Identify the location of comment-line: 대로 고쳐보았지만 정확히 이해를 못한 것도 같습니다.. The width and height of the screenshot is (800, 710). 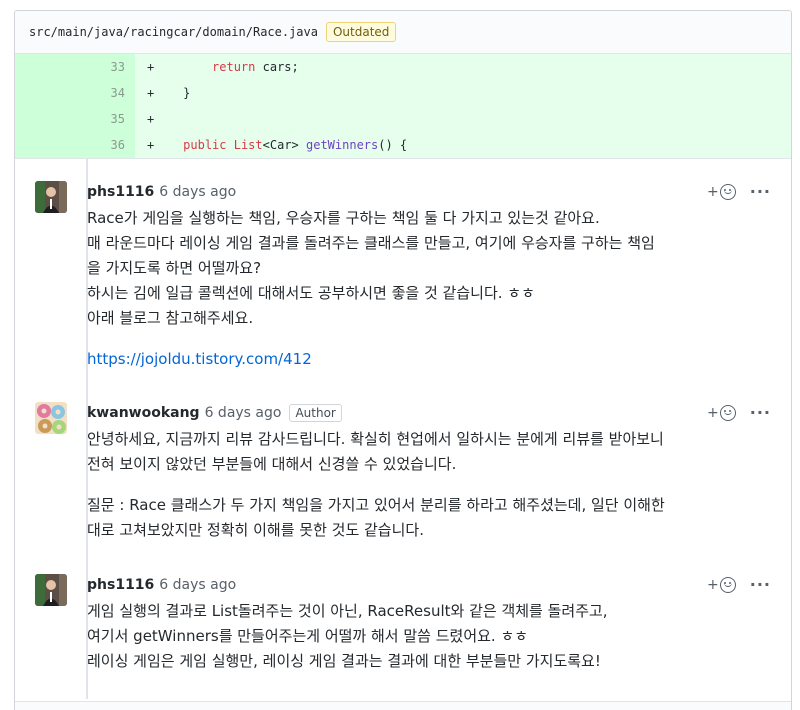
(255, 530).